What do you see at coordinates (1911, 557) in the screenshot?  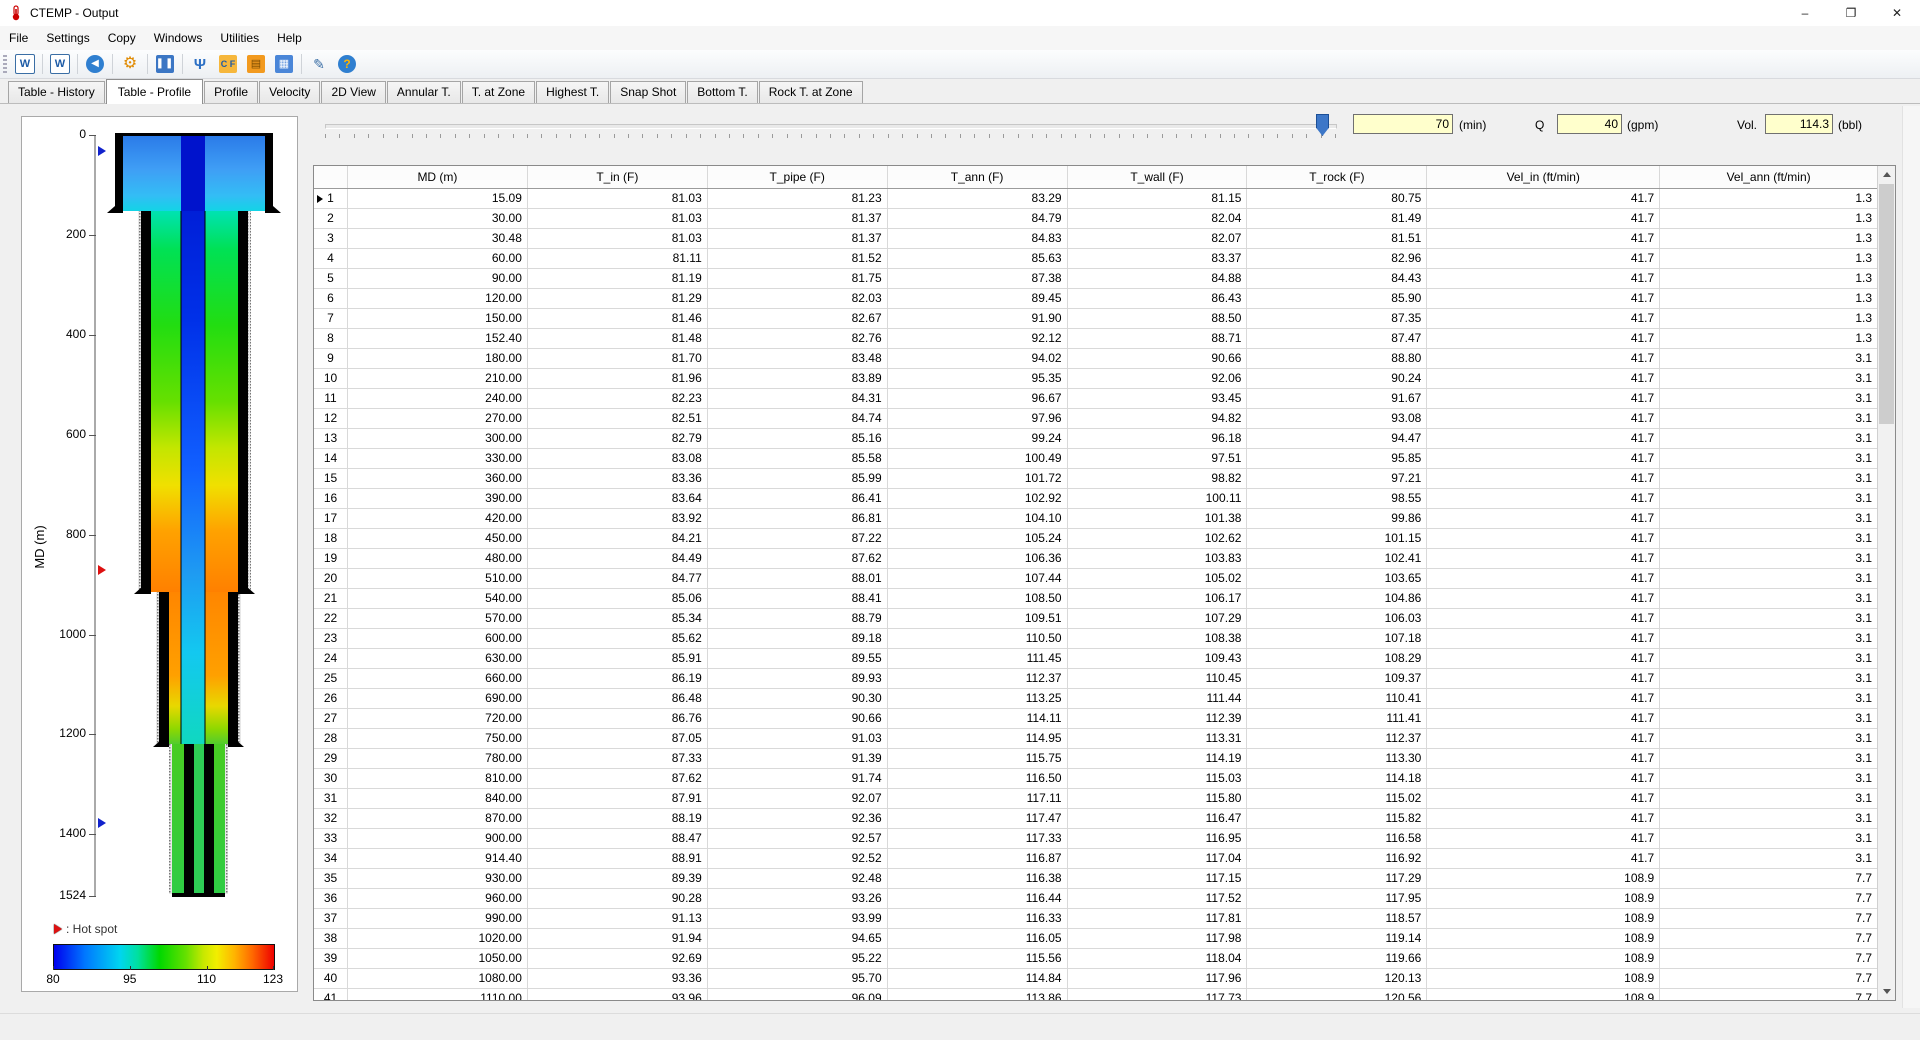 I see `window-scroll-strip` at bounding box center [1911, 557].